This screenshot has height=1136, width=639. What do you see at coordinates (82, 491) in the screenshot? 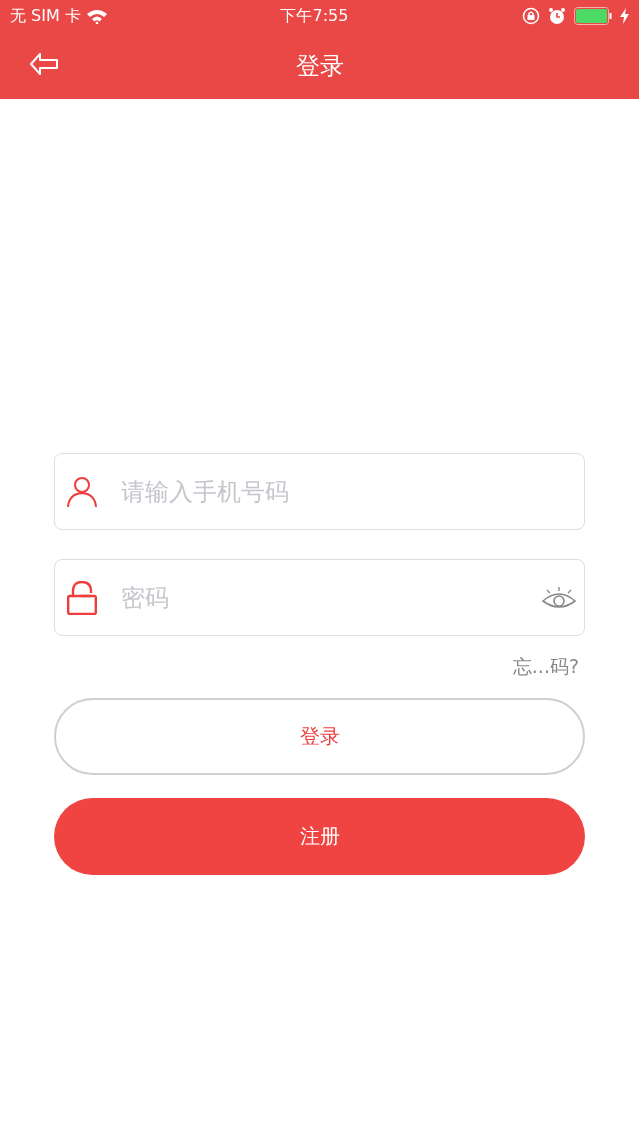
I see `user-icon` at bounding box center [82, 491].